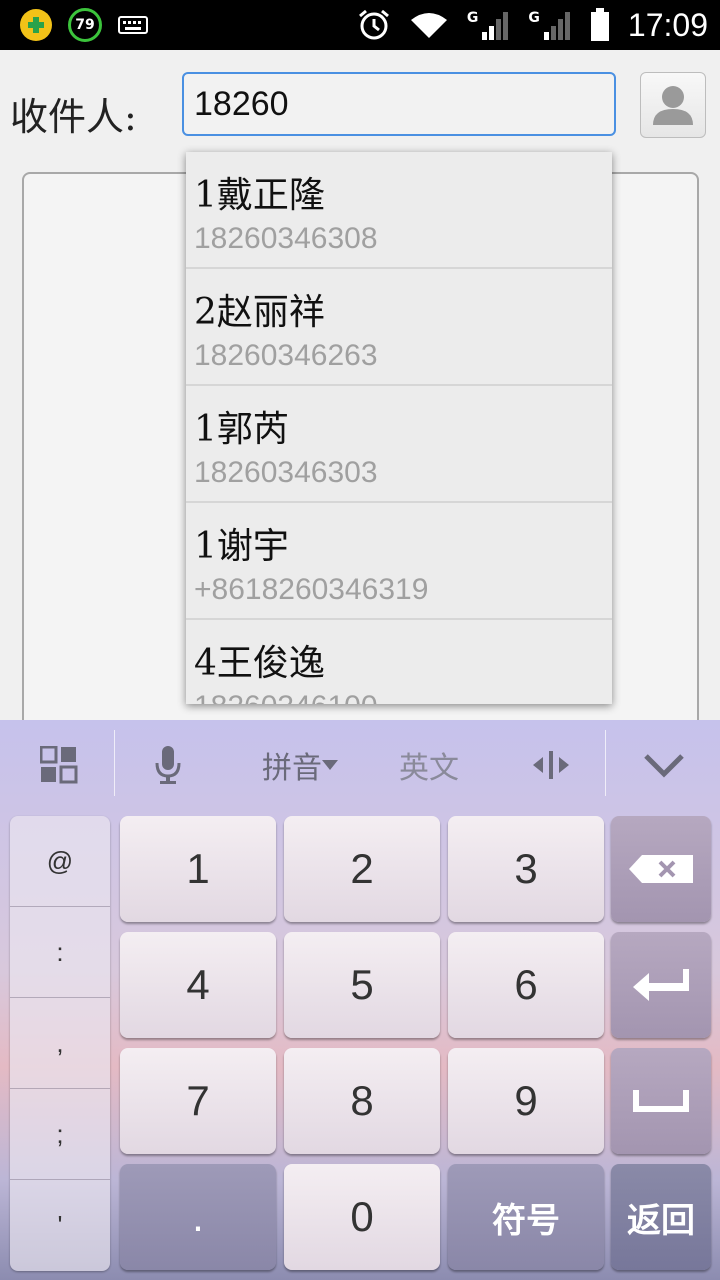  I want to click on cursor-arrows-icon, so click(551, 765).